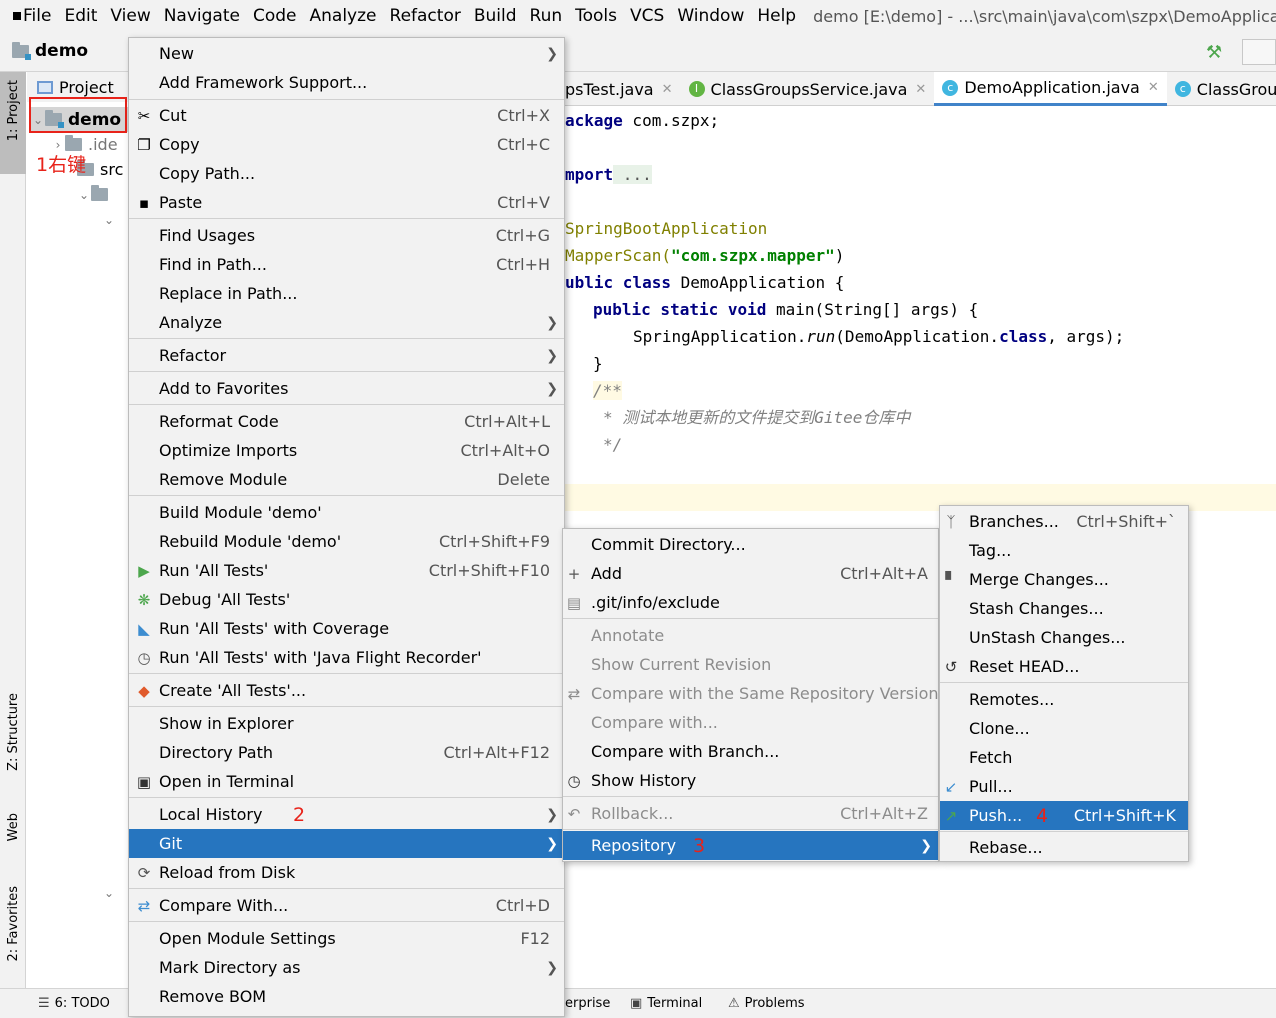 This screenshot has height=1018, width=1276. I want to click on tab-project: 1: Project, so click(13, 123).